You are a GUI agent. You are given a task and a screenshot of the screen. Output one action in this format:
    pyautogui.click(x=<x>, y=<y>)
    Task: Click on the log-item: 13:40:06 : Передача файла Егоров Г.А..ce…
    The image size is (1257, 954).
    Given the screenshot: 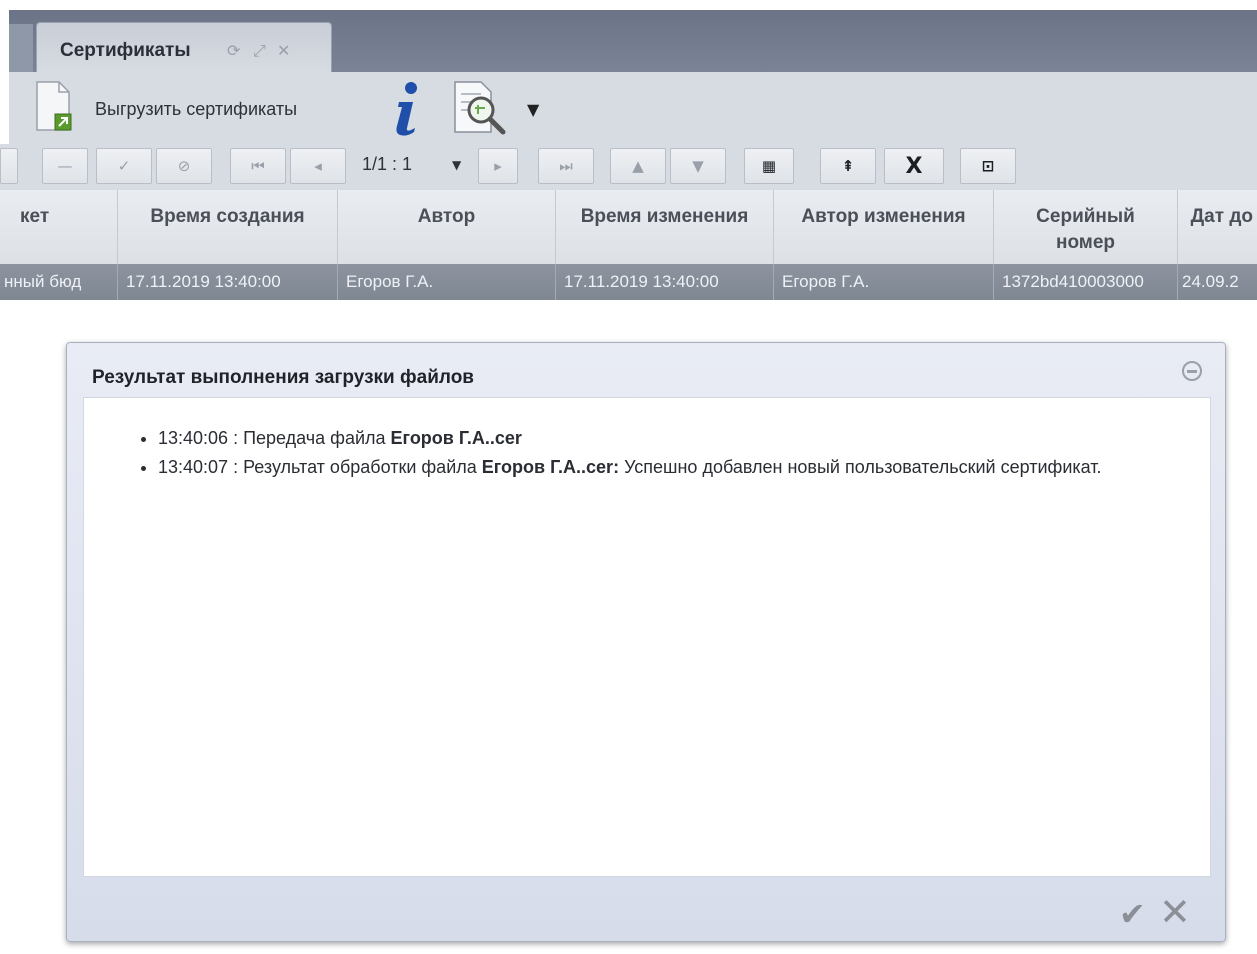 What is the action you would take?
    pyautogui.click(x=684, y=438)
    